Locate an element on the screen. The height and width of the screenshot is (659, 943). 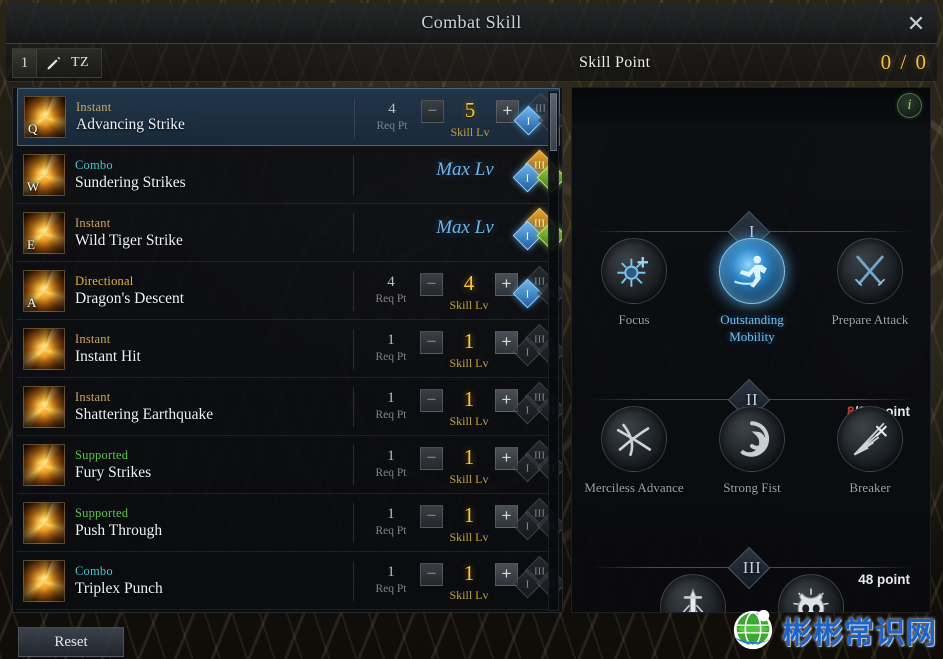
skill-name: Shattering Earthquake is located at coordinates (144, 414).